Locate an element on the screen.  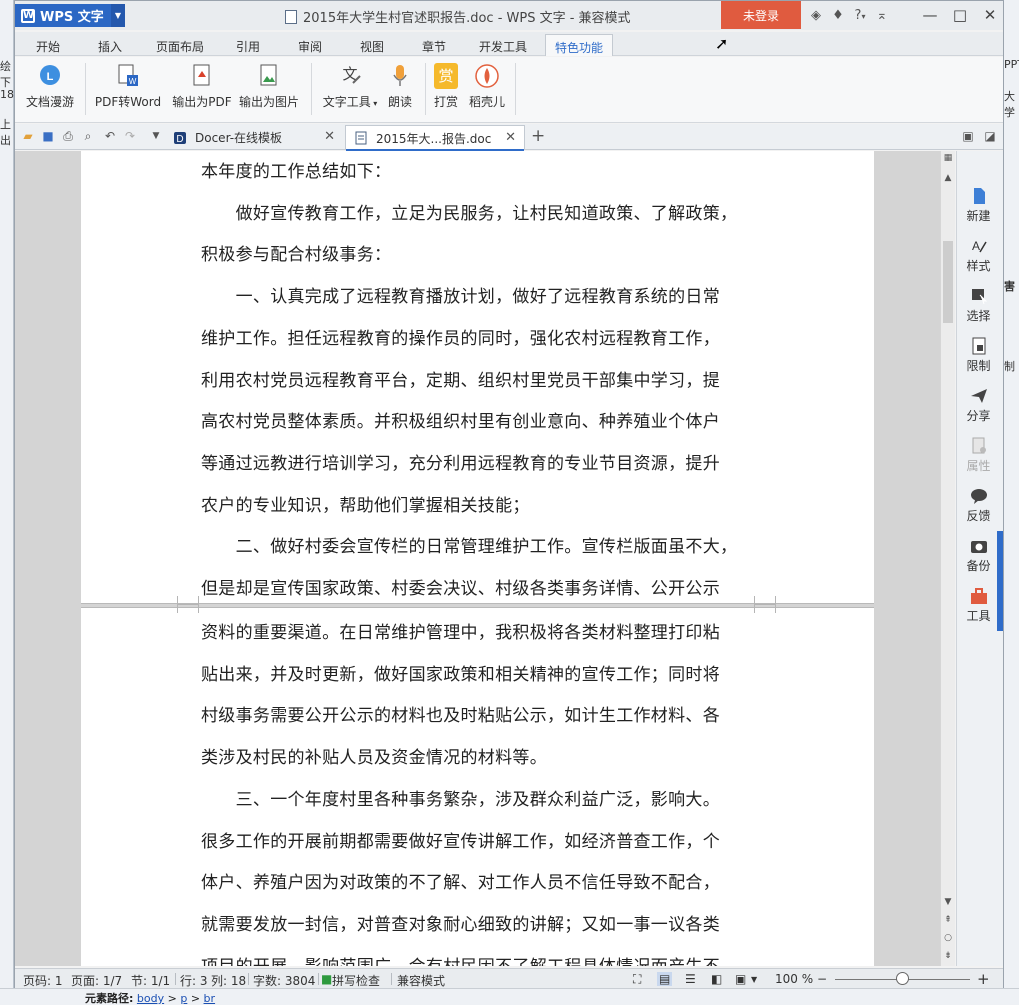
document-text-line: 一、认真完成了远程教育播放计划，做好了远程教育系统的日常 is located at coordinates (460, 294).